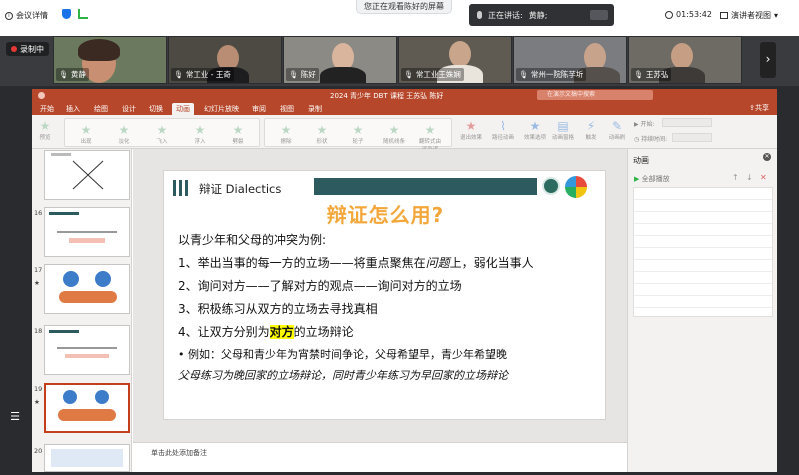  Describe the element at coordinates (302, 74) in the screenshot. I see `participant-name: 🎙 陈好` at that location.